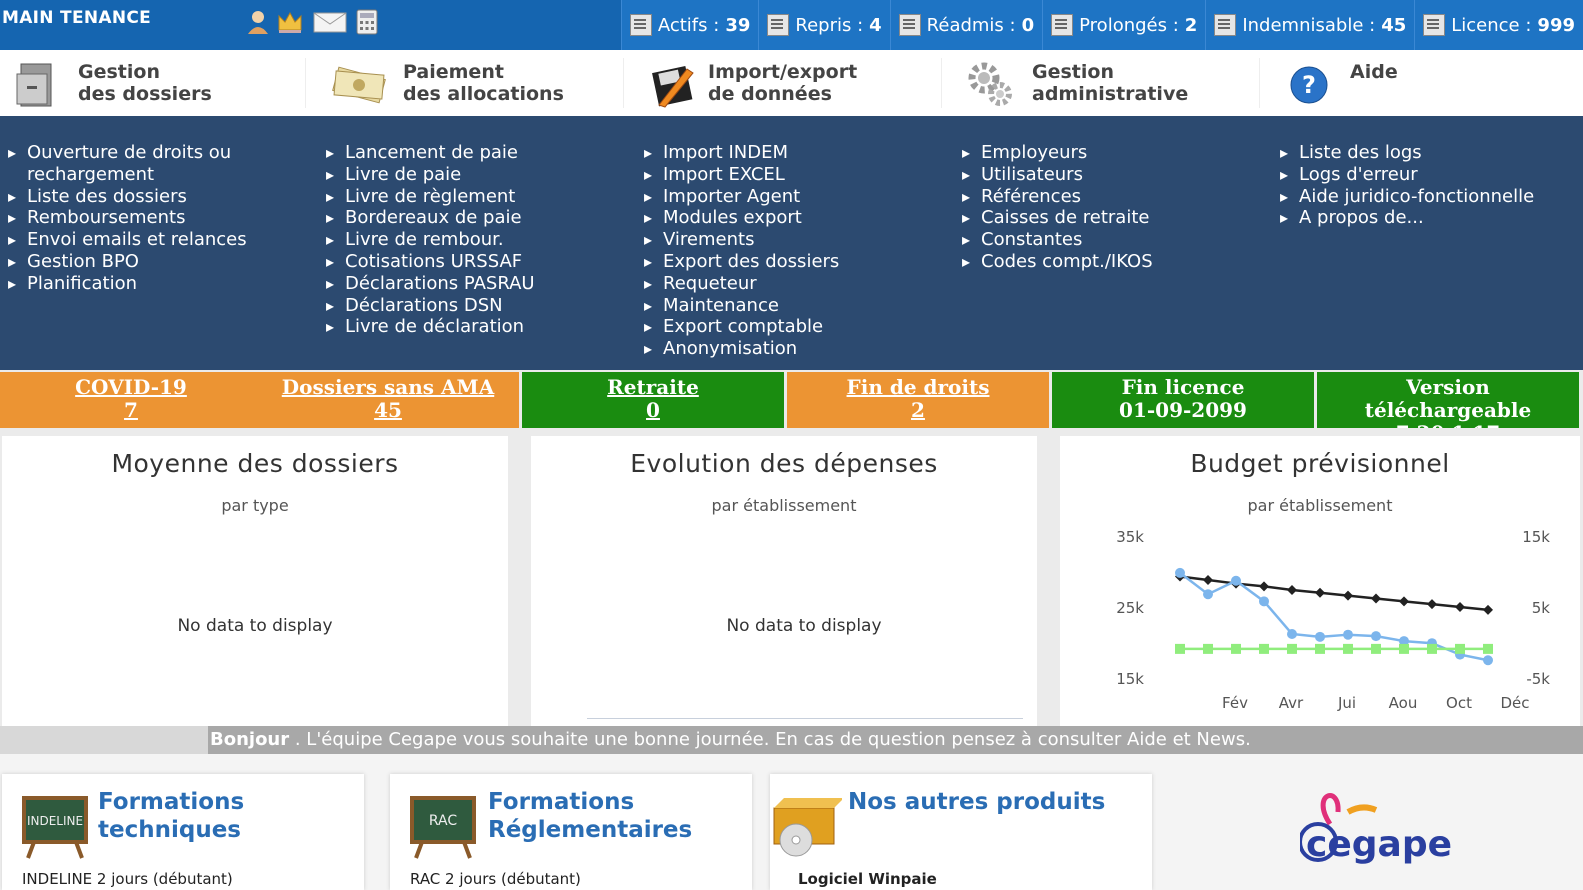 This screenshot has height=890, width=1583. Describe the element at coordinates (971, 25) in the screenshot. I see `stat-label: Réadmis :` at that location.